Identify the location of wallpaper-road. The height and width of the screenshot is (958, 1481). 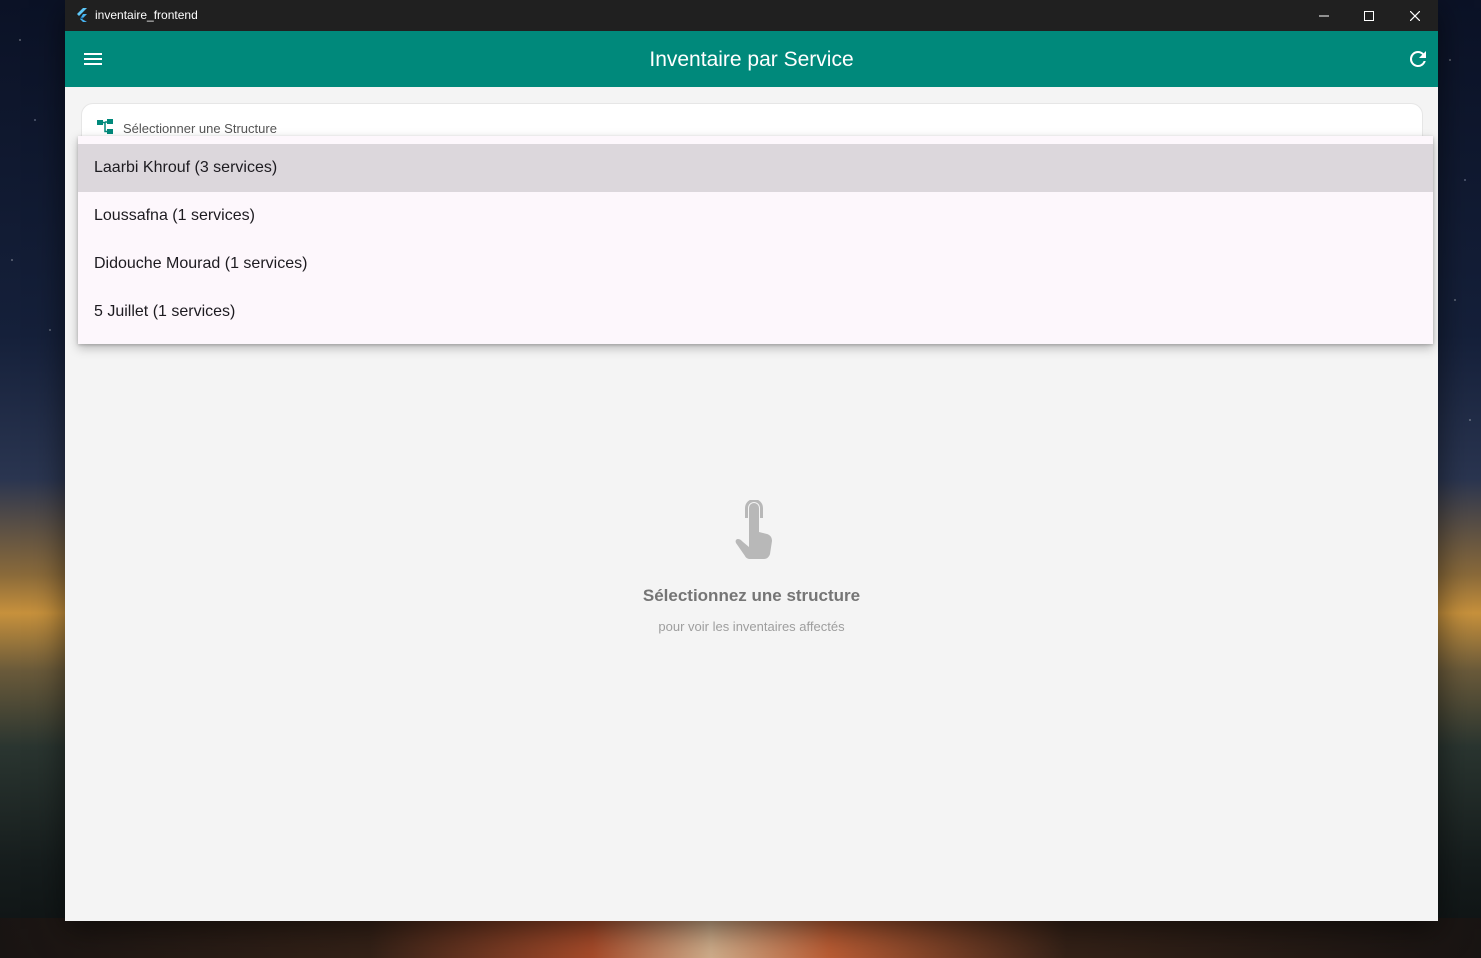
(740, 938).